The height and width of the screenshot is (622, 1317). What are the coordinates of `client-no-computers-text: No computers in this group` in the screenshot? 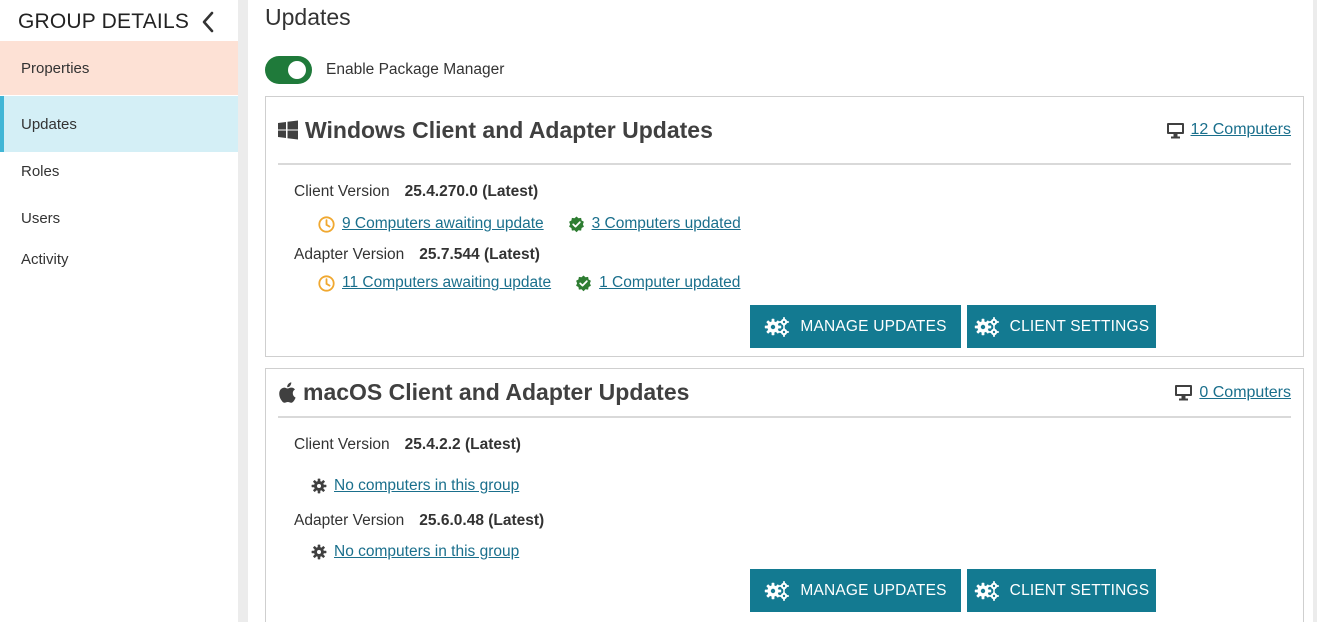 It's located at (427, 485).